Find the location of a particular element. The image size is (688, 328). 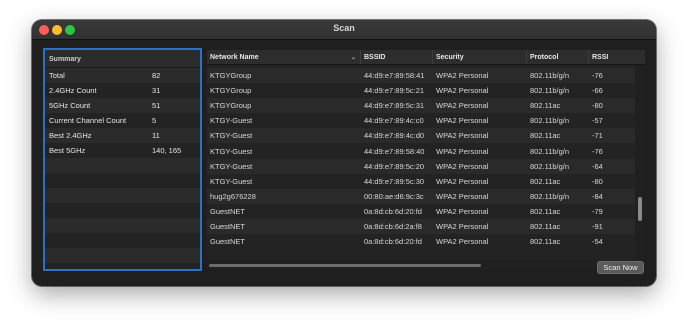

summary-row-24ghz-count: 2.4GHz Count 31 is located at coordinates (122, 90).